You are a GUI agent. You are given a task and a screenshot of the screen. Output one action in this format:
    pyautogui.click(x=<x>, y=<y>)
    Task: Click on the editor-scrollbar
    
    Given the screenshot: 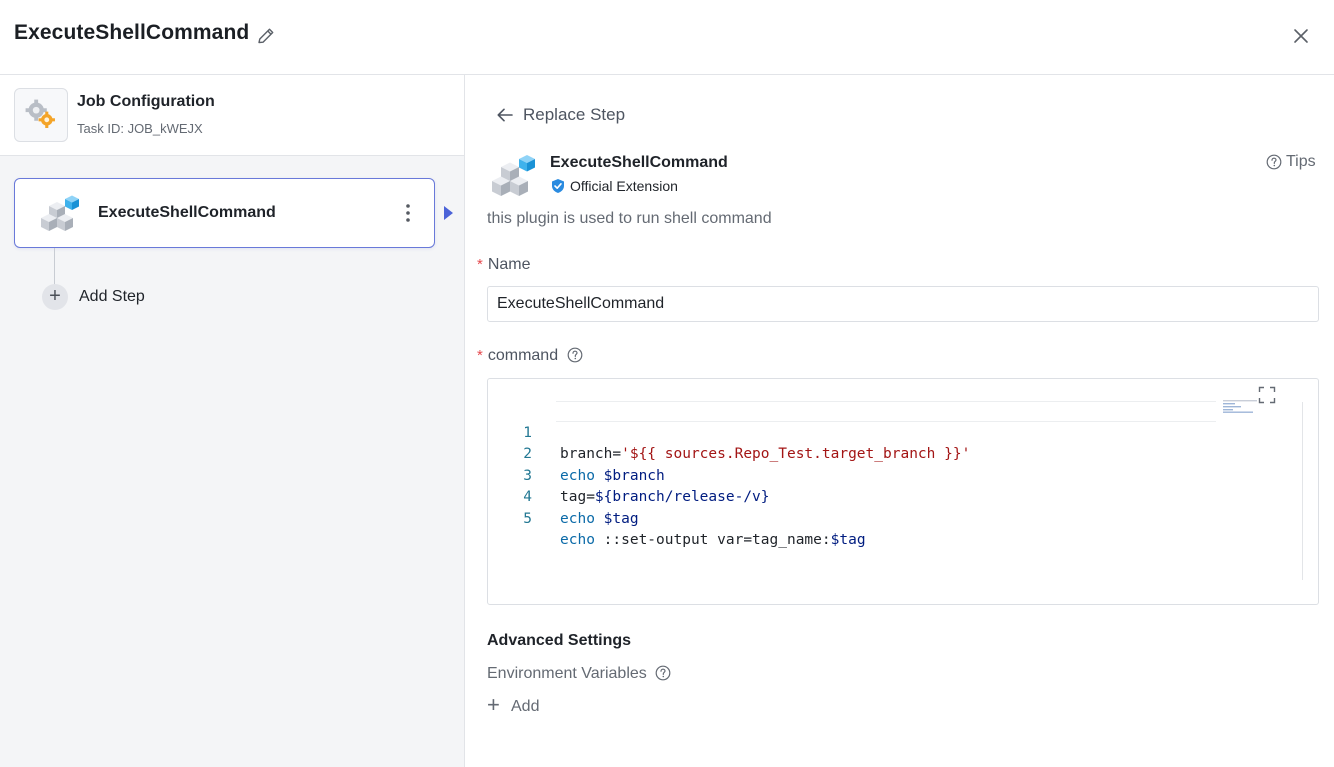 What is the action you would take?
    pyautogui.click(x=1302, y=491)
    